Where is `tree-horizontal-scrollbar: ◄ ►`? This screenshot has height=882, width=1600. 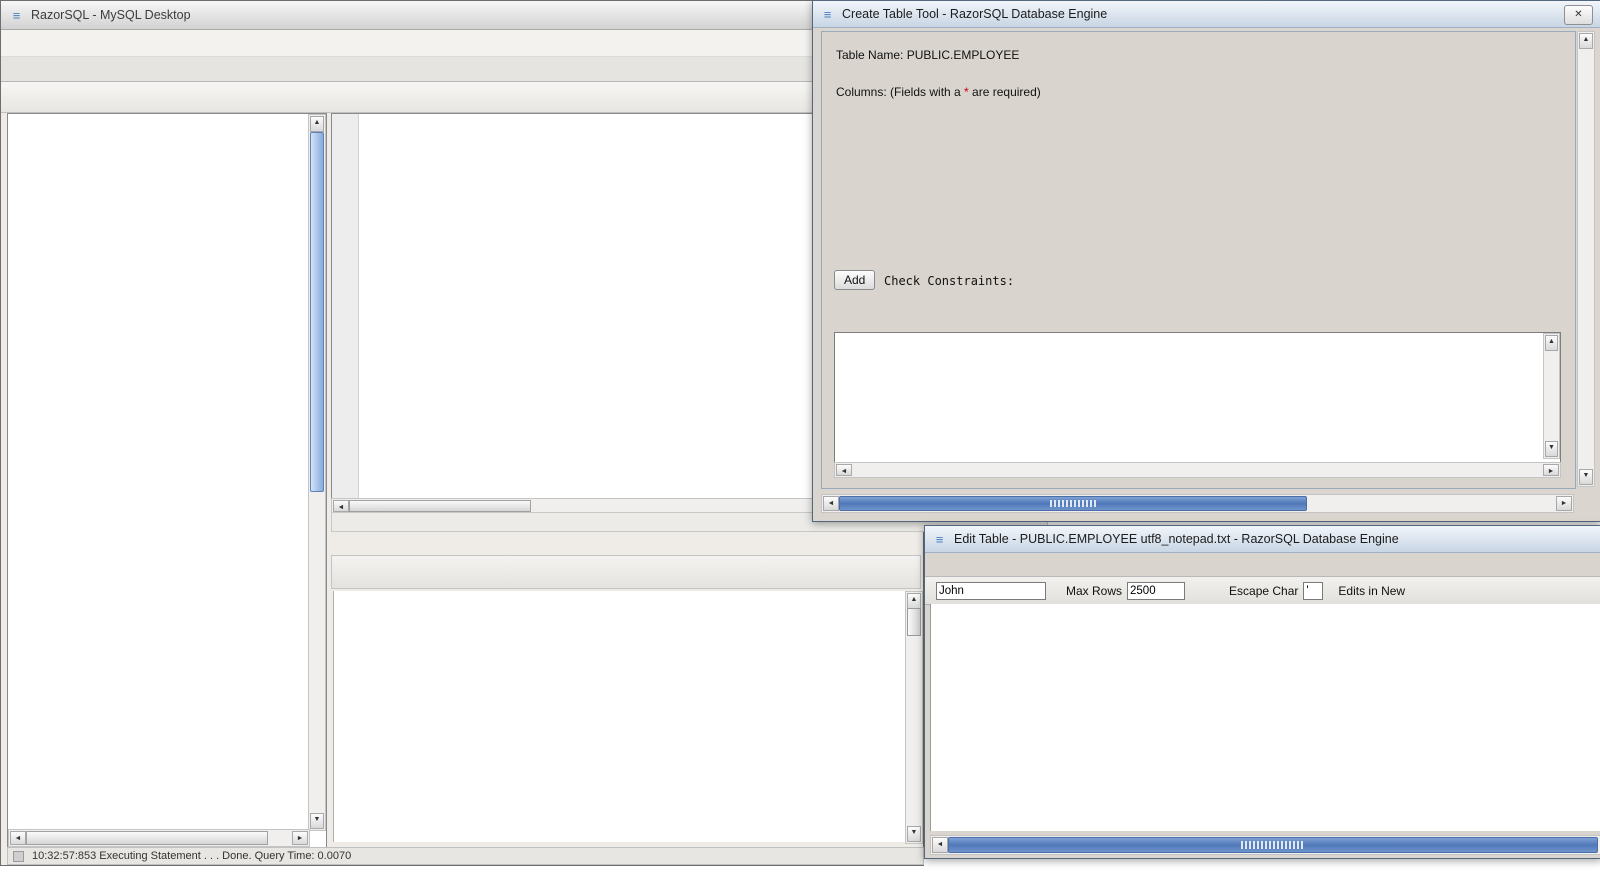
tree-horizontal-scrollbar: ◄ ► is located at coordinates (159, 838).